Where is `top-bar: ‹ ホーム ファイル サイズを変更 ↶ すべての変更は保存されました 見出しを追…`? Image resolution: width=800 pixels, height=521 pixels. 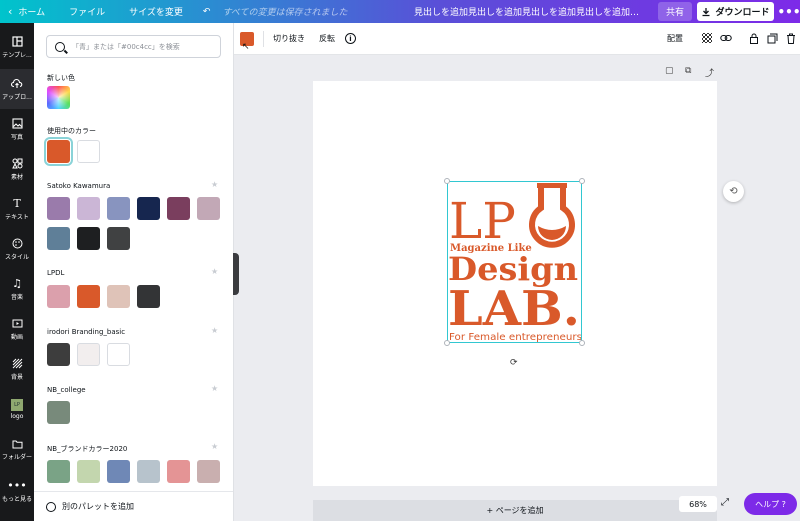
top-bar: ‹ ホーム ファイル サイズを変更 ↶ すべての変更は保存されました 見出しを追… is located at coordinates (400, 11).